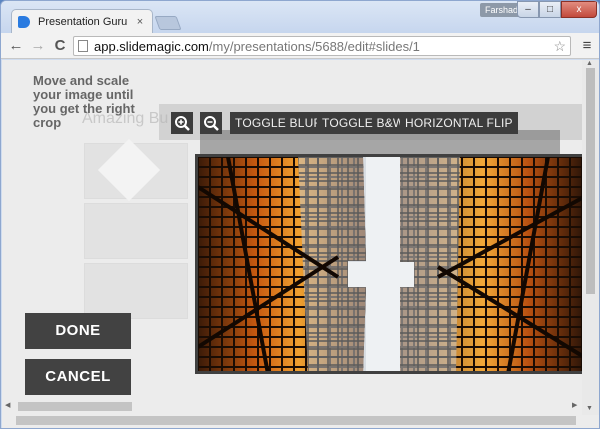 Image resolution: width=600 pixels, height=429 pixels. What do you see at coordinates (78, 377) in the screenshot?
I see `cancel-button: CANCEL` at bounding box center [78, 377].